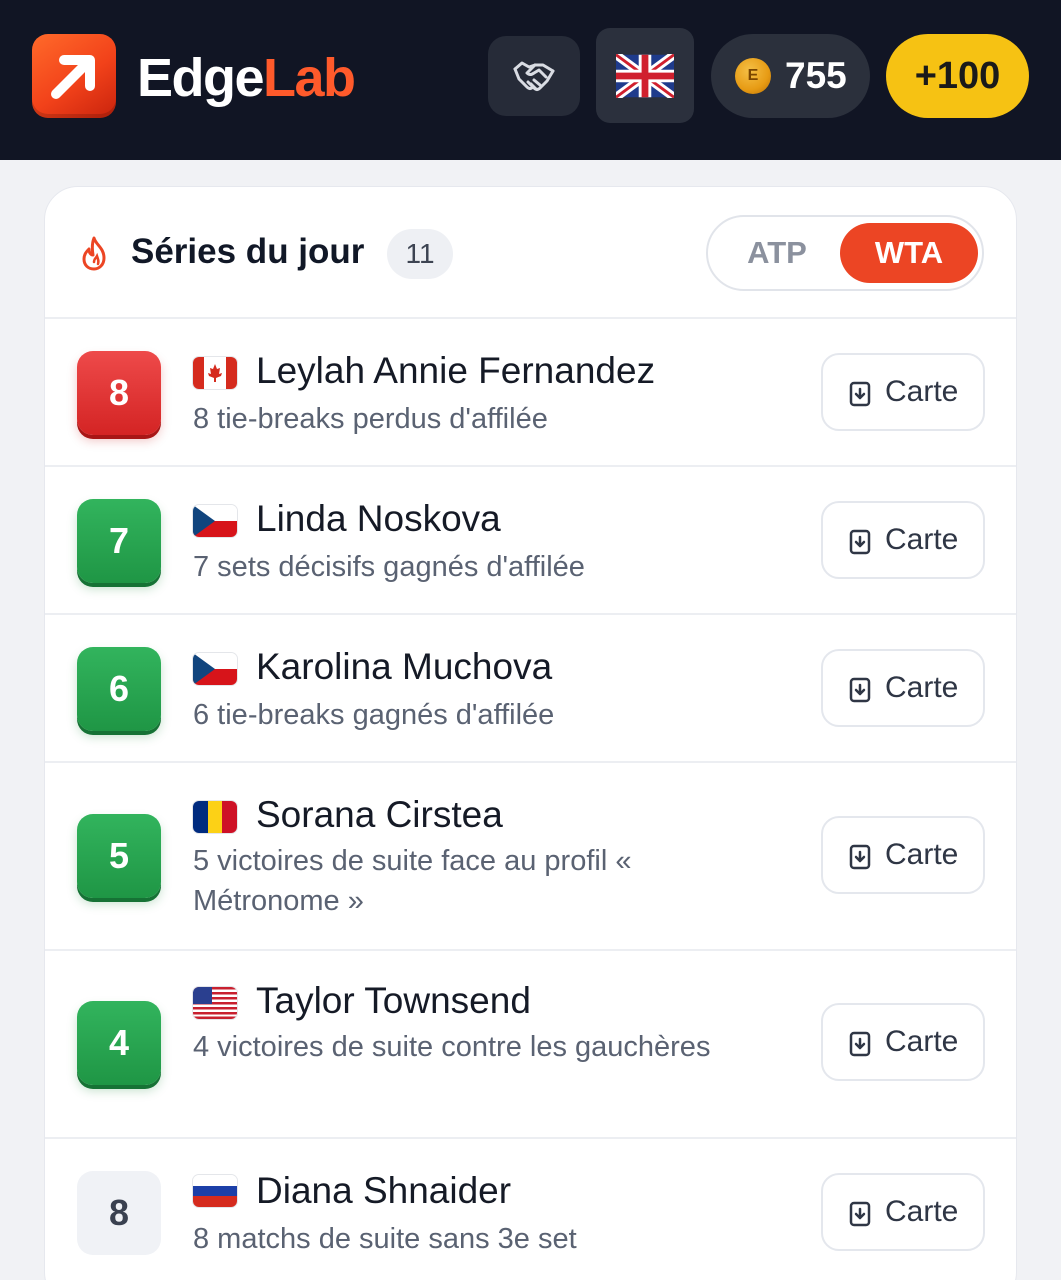 This screenshot has height=1280, width=1061. Describe the element at coordinates (215, 1003) in the screenshot. I see `usa-flag-icon` at that location.